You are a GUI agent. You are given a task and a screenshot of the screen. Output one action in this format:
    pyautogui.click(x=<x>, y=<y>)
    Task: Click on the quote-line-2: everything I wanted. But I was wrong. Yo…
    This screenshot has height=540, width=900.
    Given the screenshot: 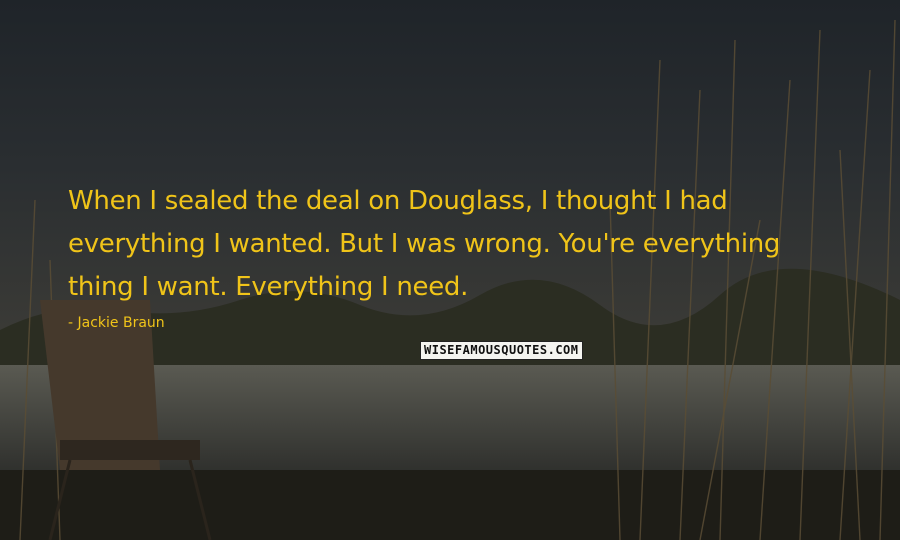 What is the action you would take?
    pyautogui.click(x=424, y=244)
    